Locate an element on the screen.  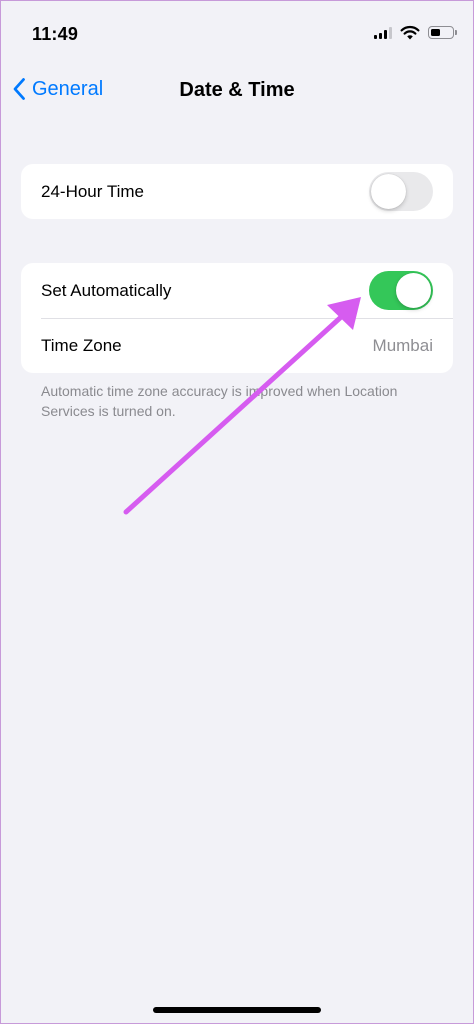
24-hour-time-toggle is located at coordinates (401, 191).